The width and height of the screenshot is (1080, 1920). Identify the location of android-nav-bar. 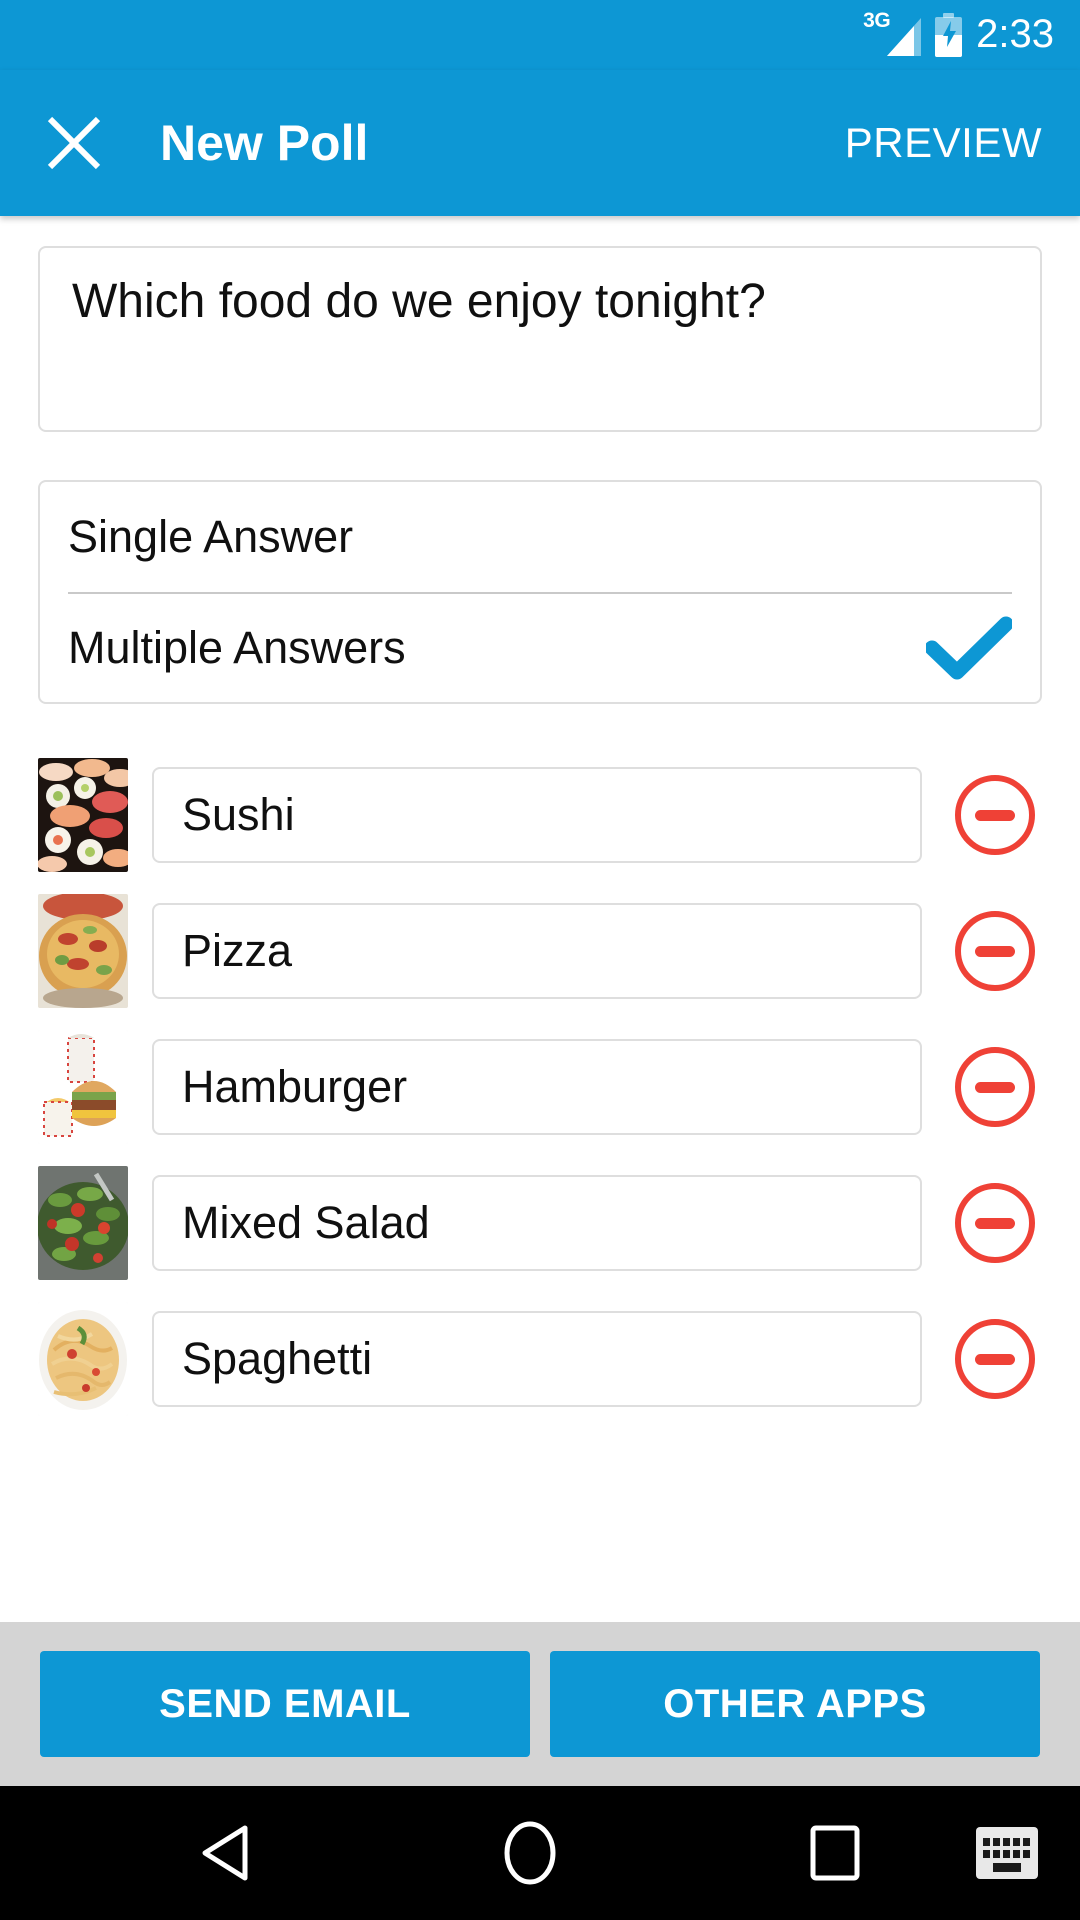
(540, 1853).